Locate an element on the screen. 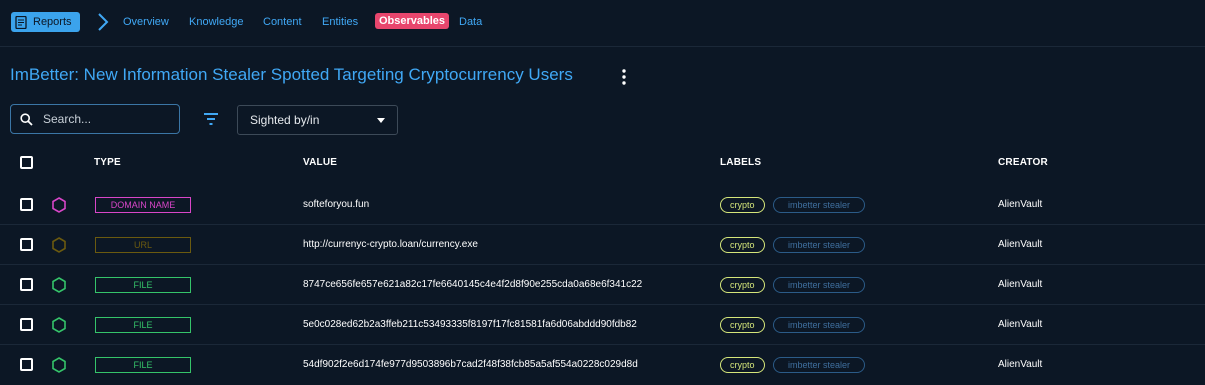 The image size is (1205, 385). type-badge: DOMAIN NAME is located at coordinates (143, 205).